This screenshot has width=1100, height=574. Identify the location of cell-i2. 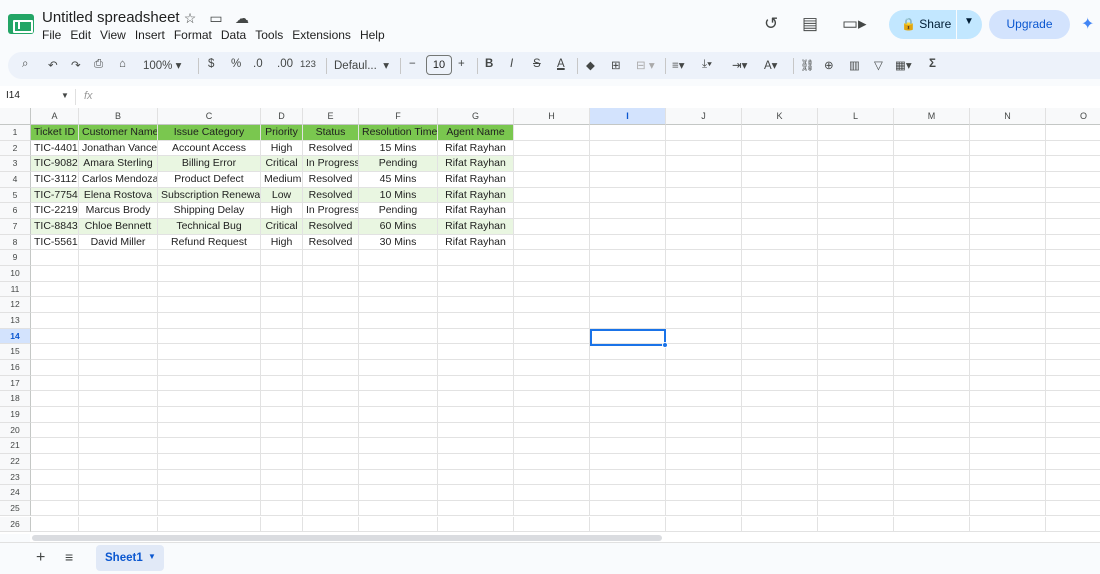
(628, 148).